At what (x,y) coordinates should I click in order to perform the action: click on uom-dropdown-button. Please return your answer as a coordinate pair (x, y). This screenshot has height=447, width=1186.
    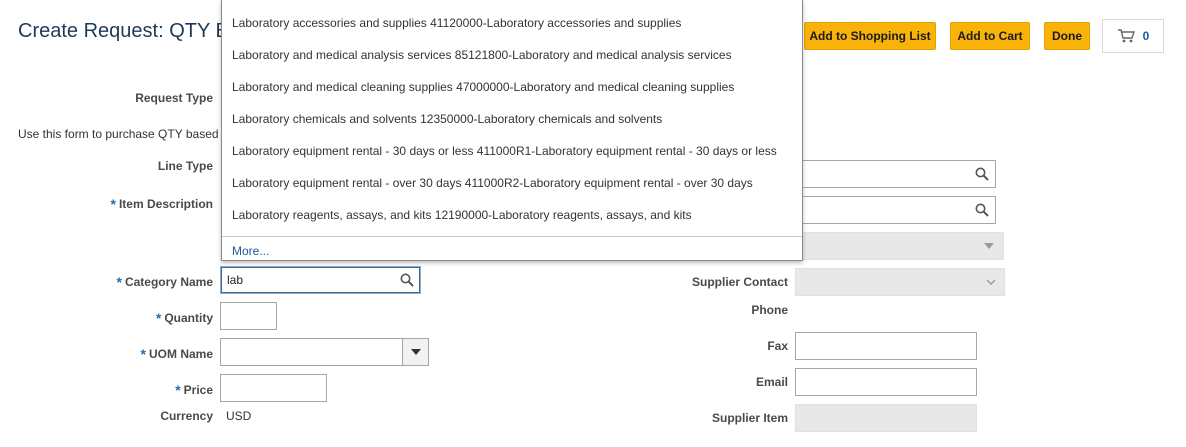
    Looking at the image, I should click on (415, 352).